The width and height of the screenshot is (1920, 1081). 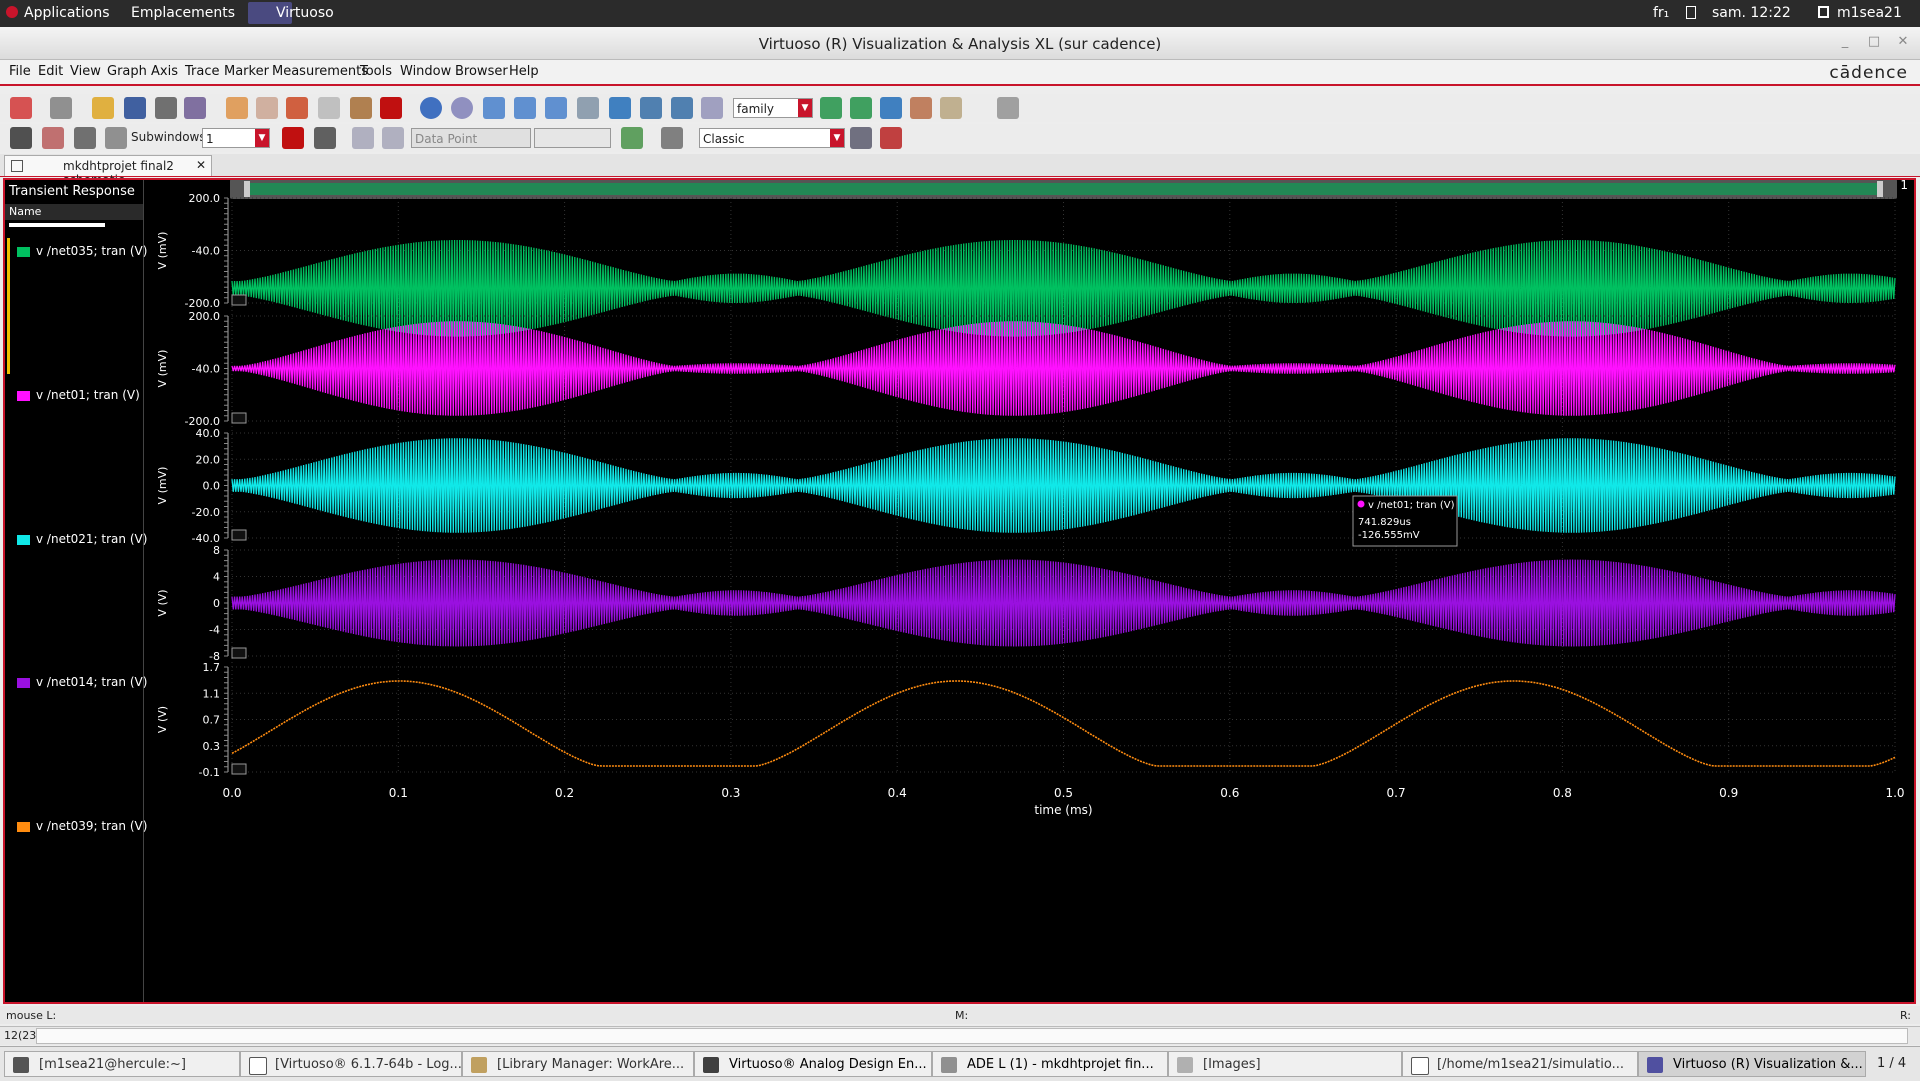 What do you see at coordinates (972, 1036) in the screenshot?
I see `command-input` at bounding box center [972, 1036].